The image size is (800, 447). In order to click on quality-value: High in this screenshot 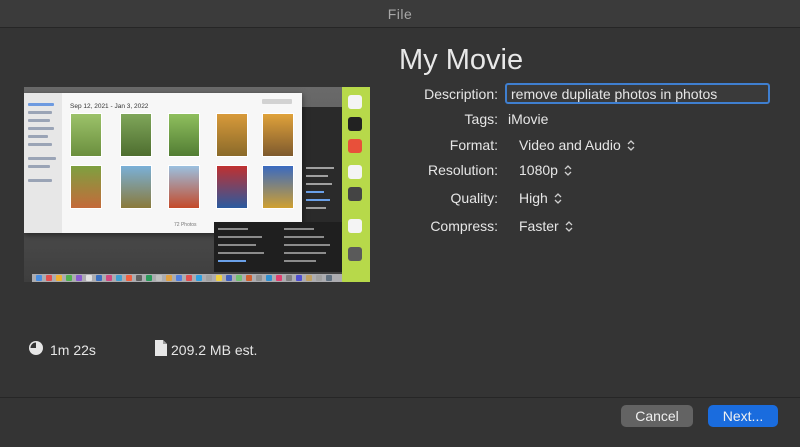, I will do `click(533, 198)`.